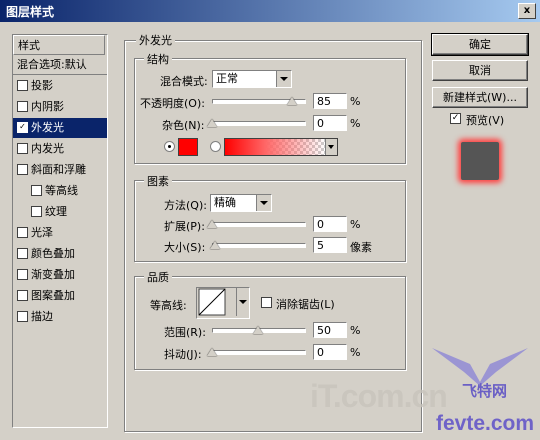 This screenshot has width=540, height=440. Describe the element at coordinates (185, 205) in the screenshot. I see `technique-label: 方法(Q):` at that location.